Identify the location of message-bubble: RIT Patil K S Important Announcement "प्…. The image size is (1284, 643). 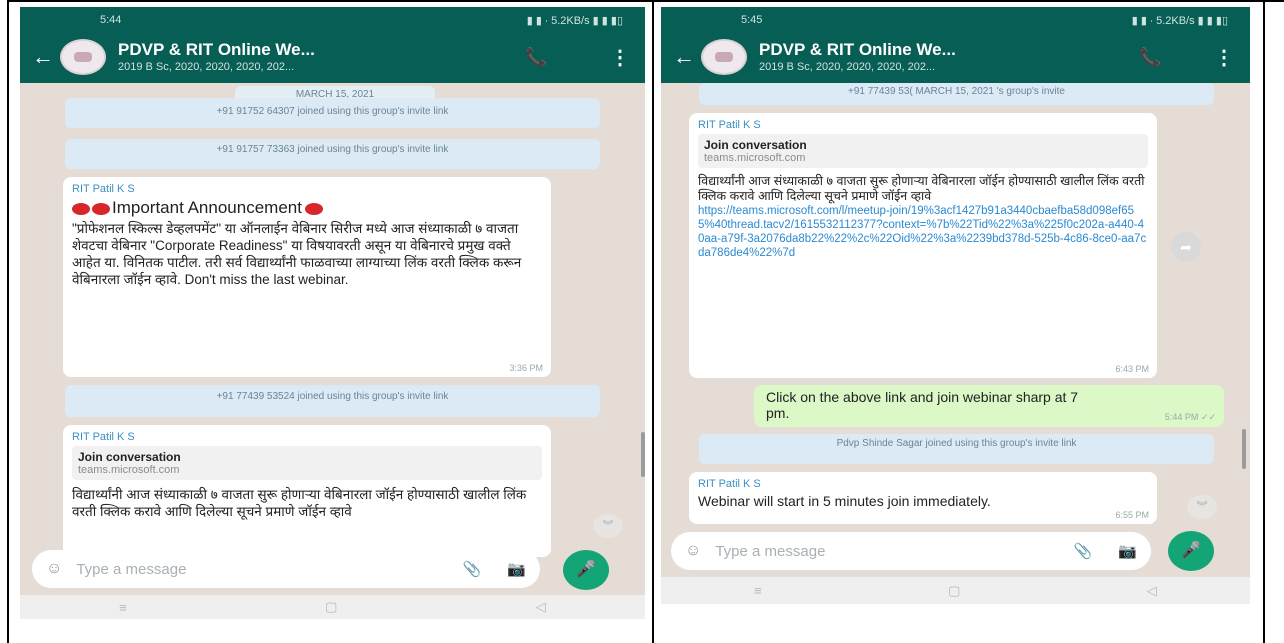
(307, 277).